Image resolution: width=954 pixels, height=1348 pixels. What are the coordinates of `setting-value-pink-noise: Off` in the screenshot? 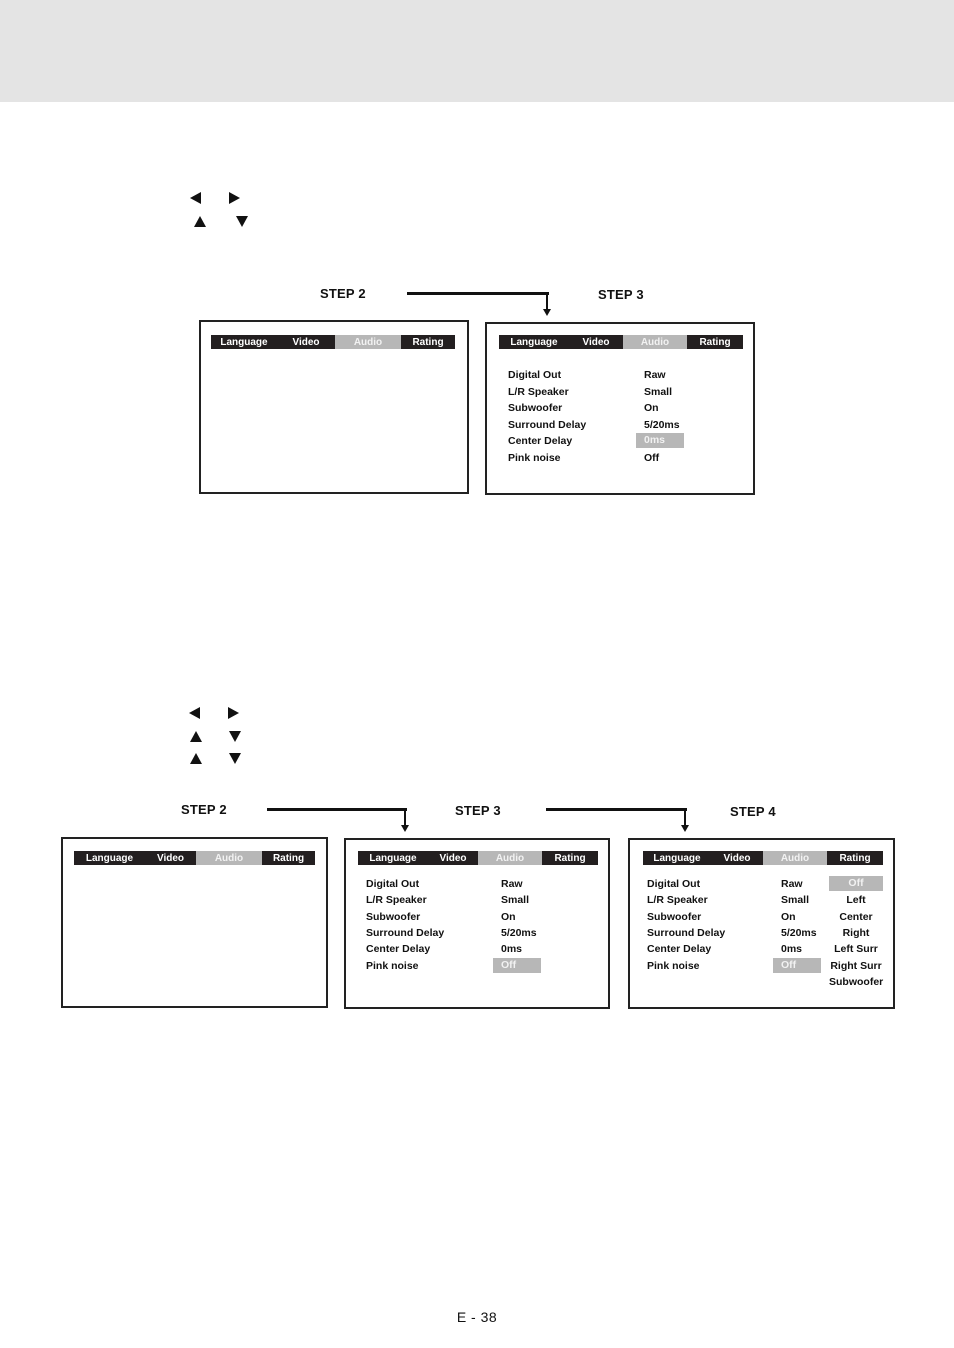 It's located at (651, 458).